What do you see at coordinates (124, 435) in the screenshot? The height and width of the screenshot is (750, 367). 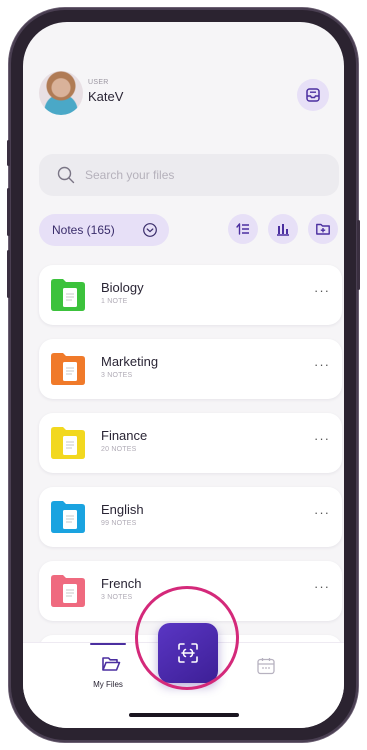 I see `folder-name: Finance` at bounding box center [124, 435].